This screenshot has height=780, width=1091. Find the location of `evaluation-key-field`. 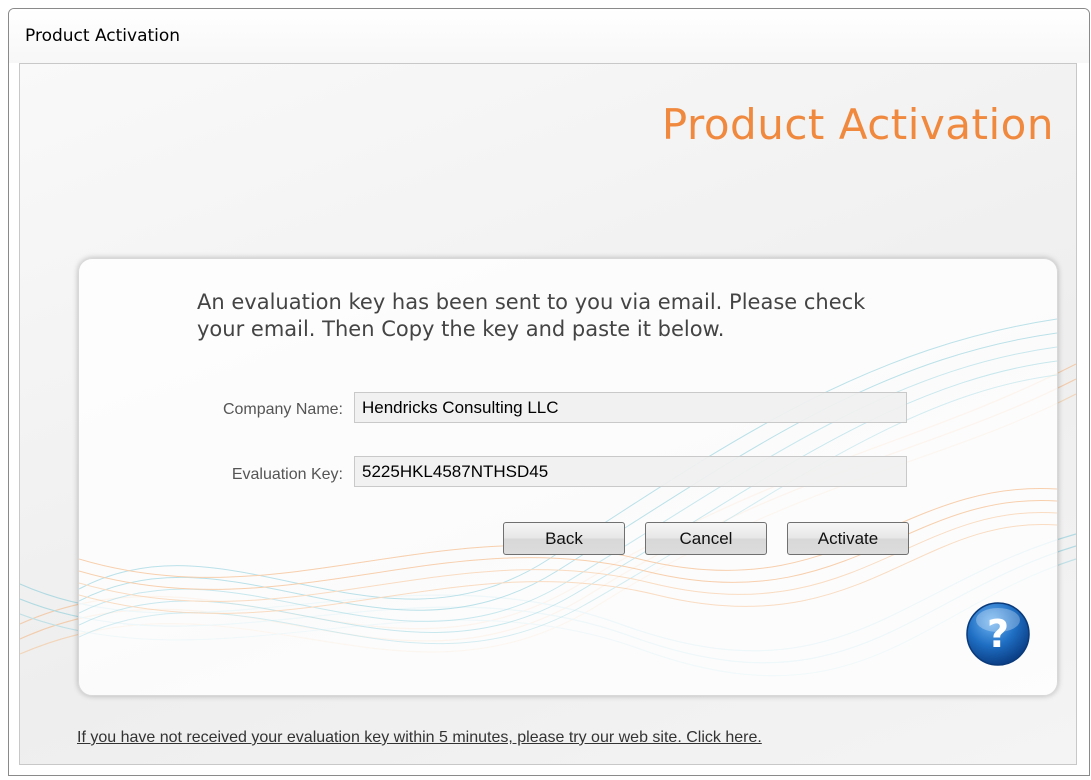

evaluation-key-field is located at coordinates (630, 471).